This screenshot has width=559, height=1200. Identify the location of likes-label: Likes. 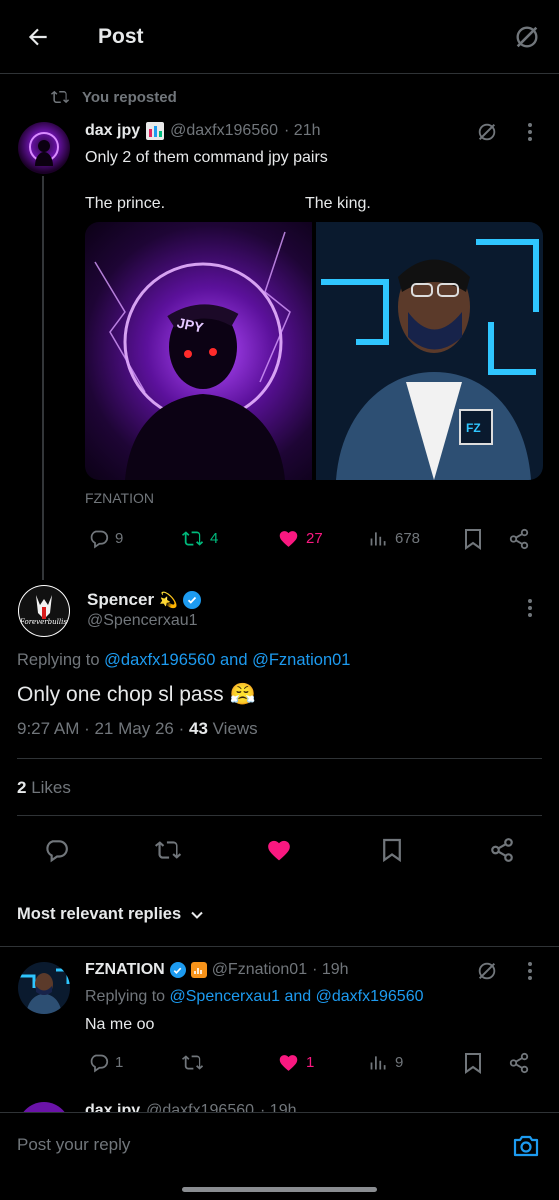
(51, 787).